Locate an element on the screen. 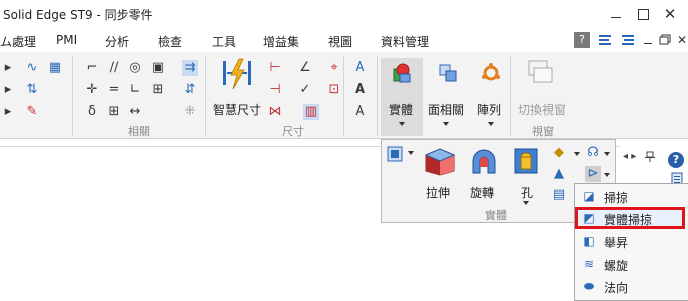  thin-wall-caret is located at coordinates (577, 154).